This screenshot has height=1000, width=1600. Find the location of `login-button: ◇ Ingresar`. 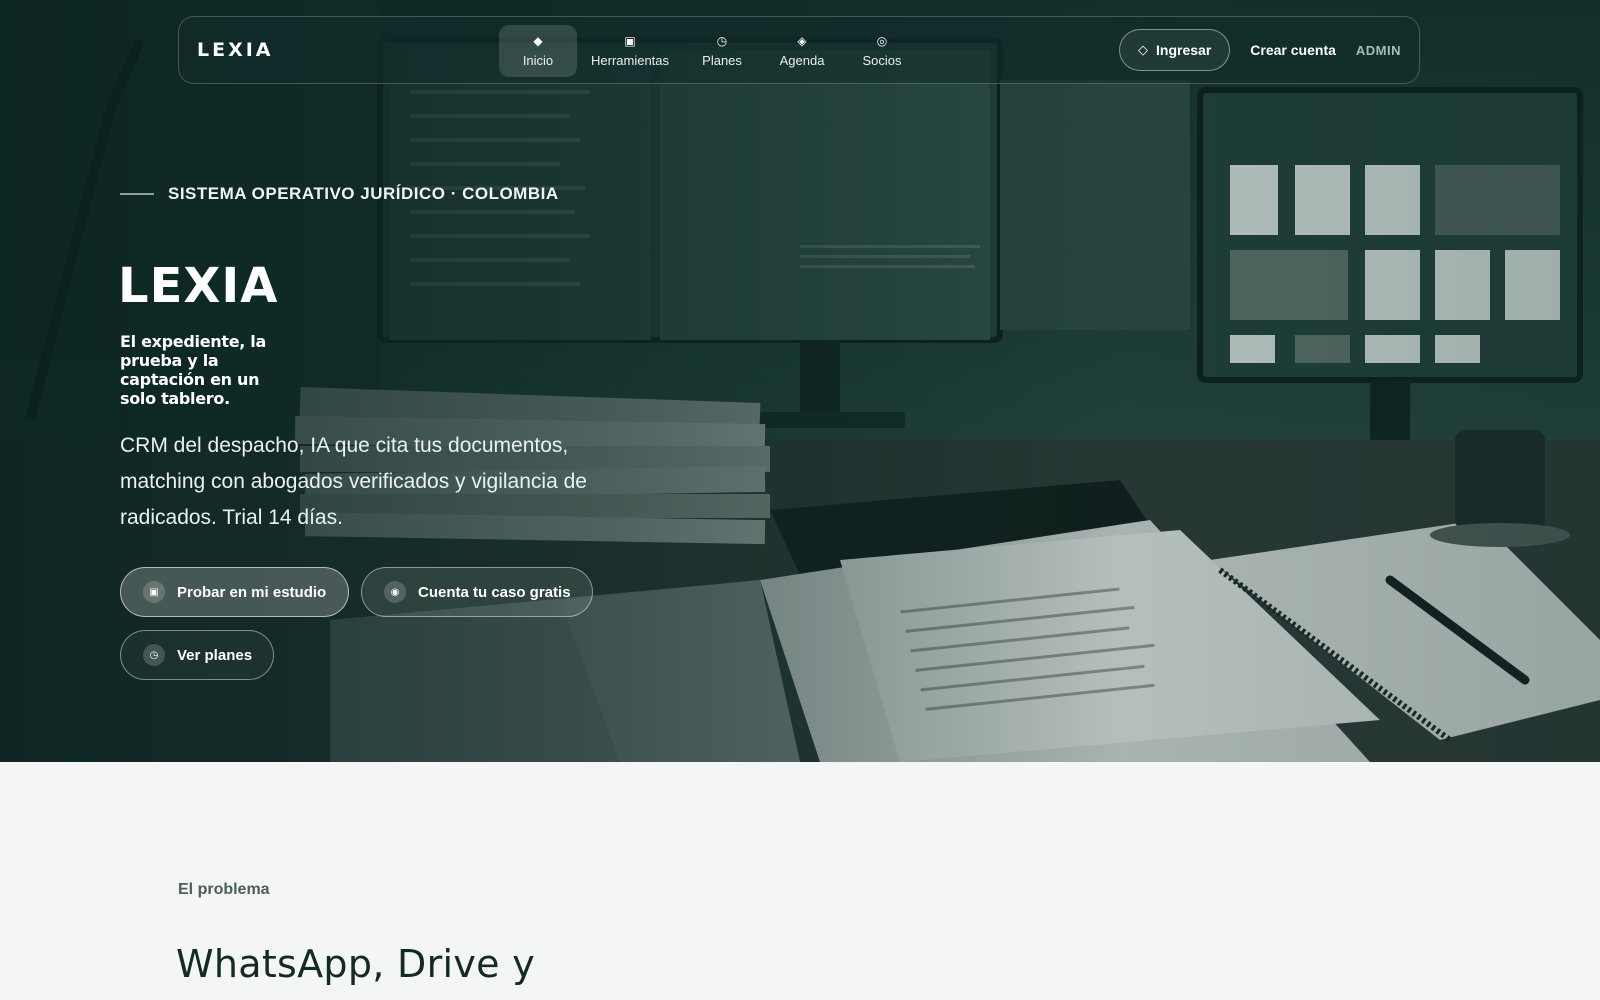

login-button: ◇ Ingresar is located at coordinates (1175, 50).